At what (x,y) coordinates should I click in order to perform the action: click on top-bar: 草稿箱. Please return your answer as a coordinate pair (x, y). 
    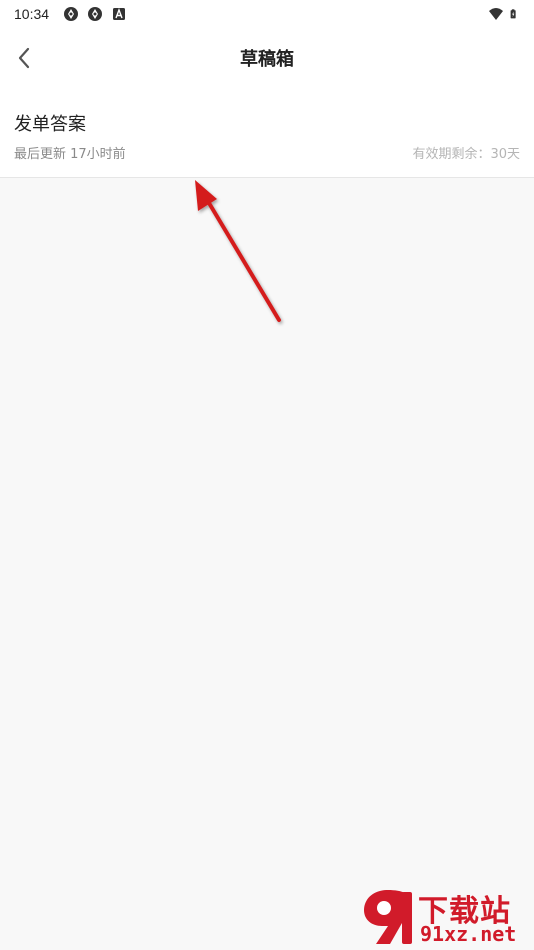
    Looking at the image, I should click on (267, 58).